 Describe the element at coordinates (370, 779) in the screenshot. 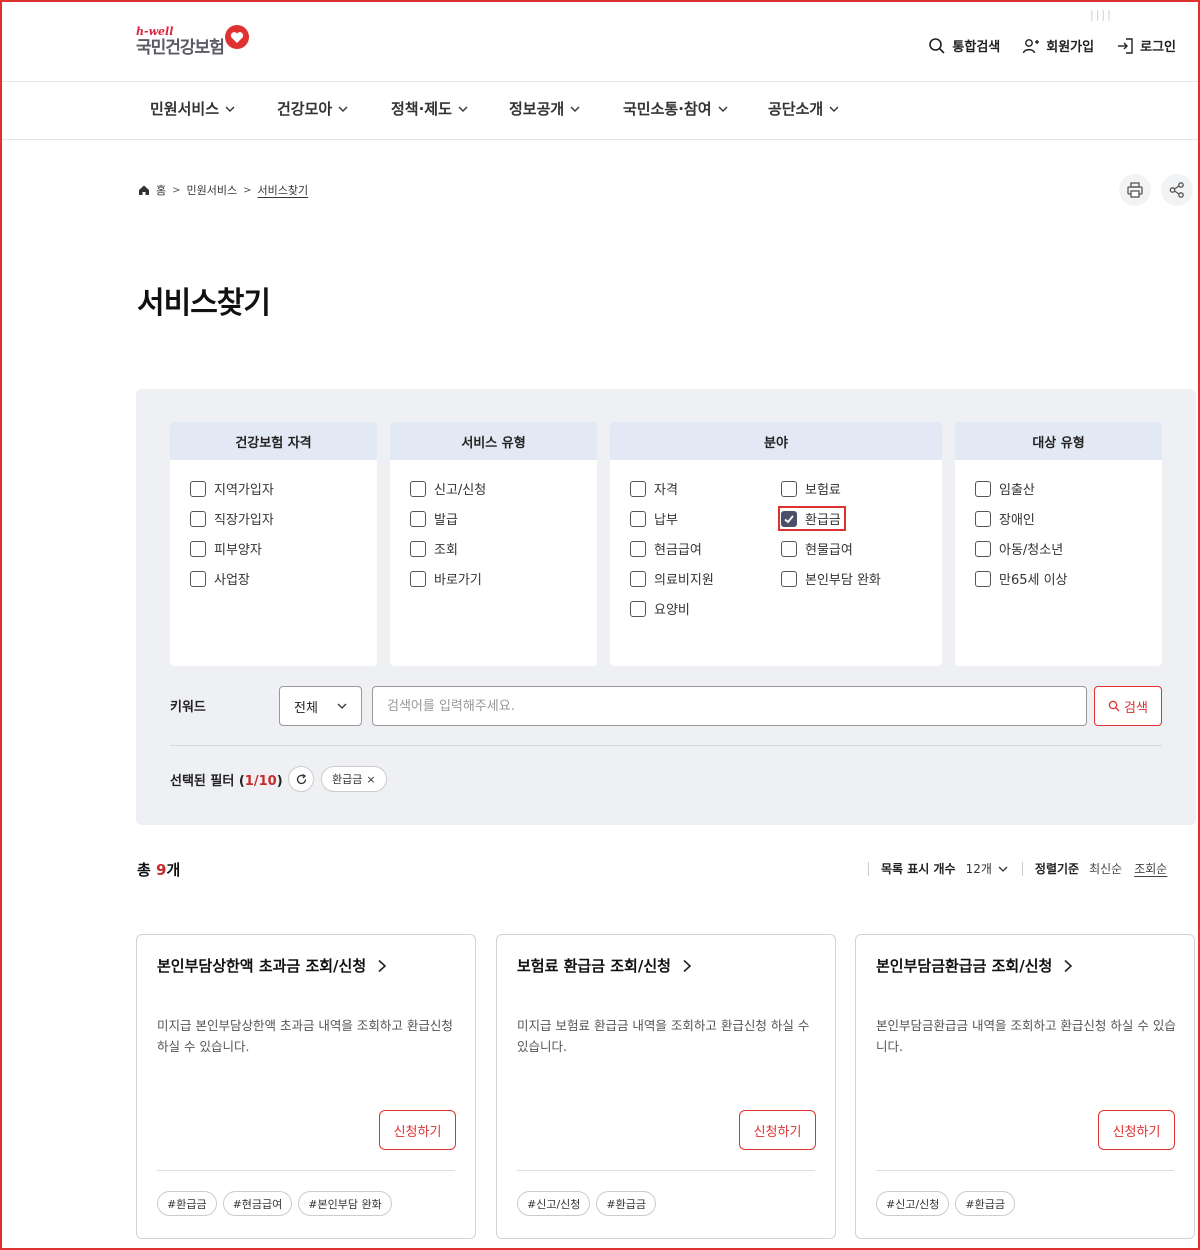

I see `close-icon: ×` at that location.